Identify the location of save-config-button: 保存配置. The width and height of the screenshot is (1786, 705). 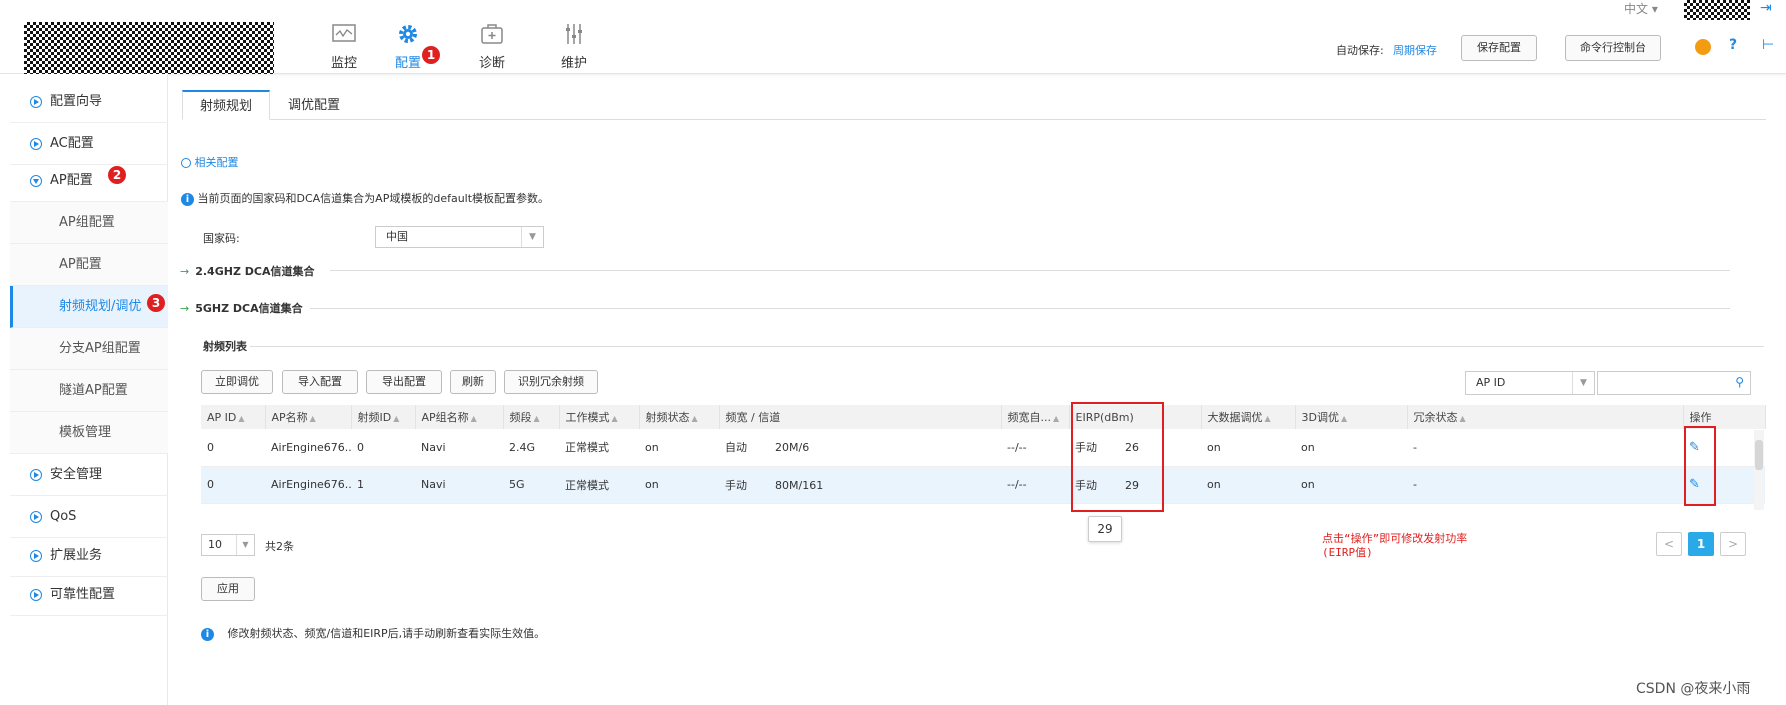
(1499, 48).